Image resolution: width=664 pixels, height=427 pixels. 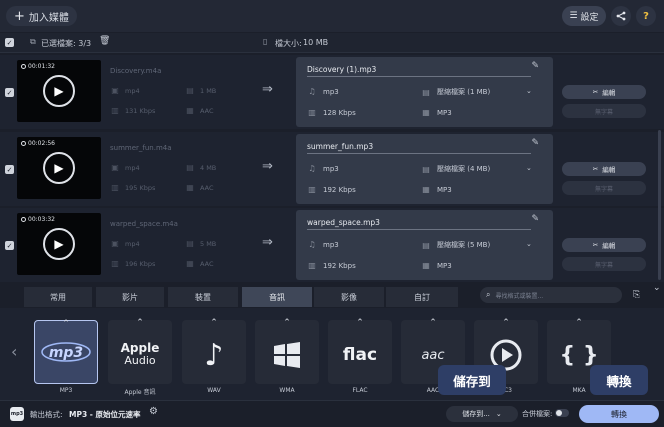 I want to click on scrollbar, so click(x=659, y=205).